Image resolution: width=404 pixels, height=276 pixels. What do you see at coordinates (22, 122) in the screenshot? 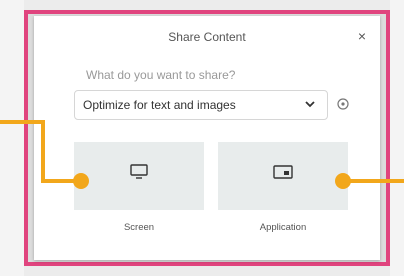
I see `callout-line-left-horizontal` at bounding box center [22, 122].